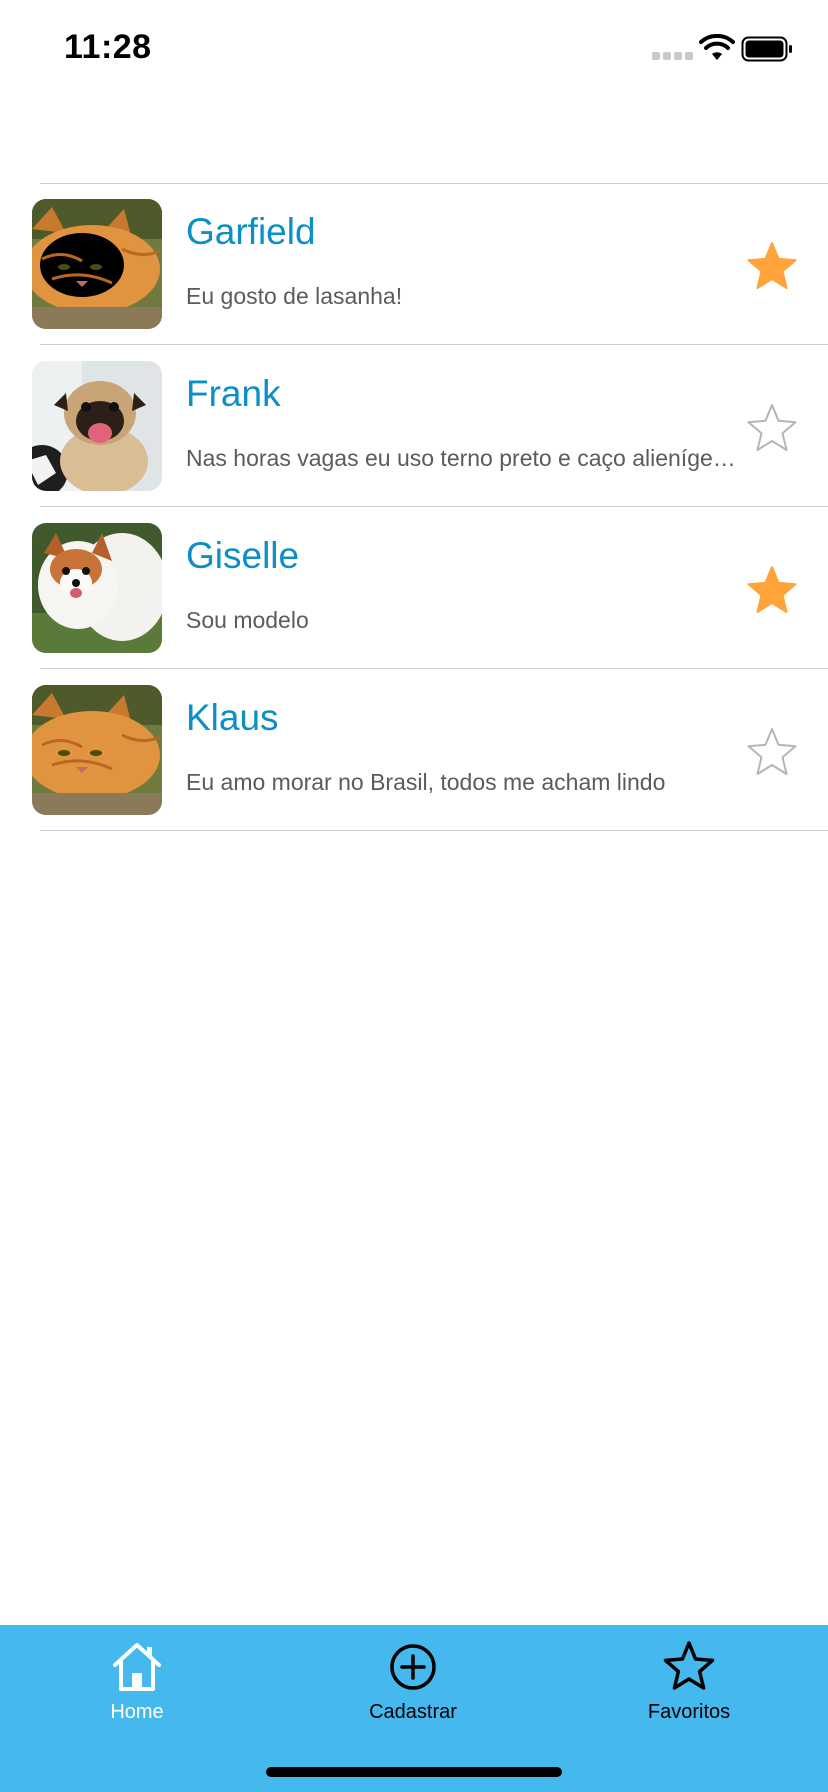  Describe the element at coordinates (766, 49) in the screenshot. I see `battery-icon` at that location.